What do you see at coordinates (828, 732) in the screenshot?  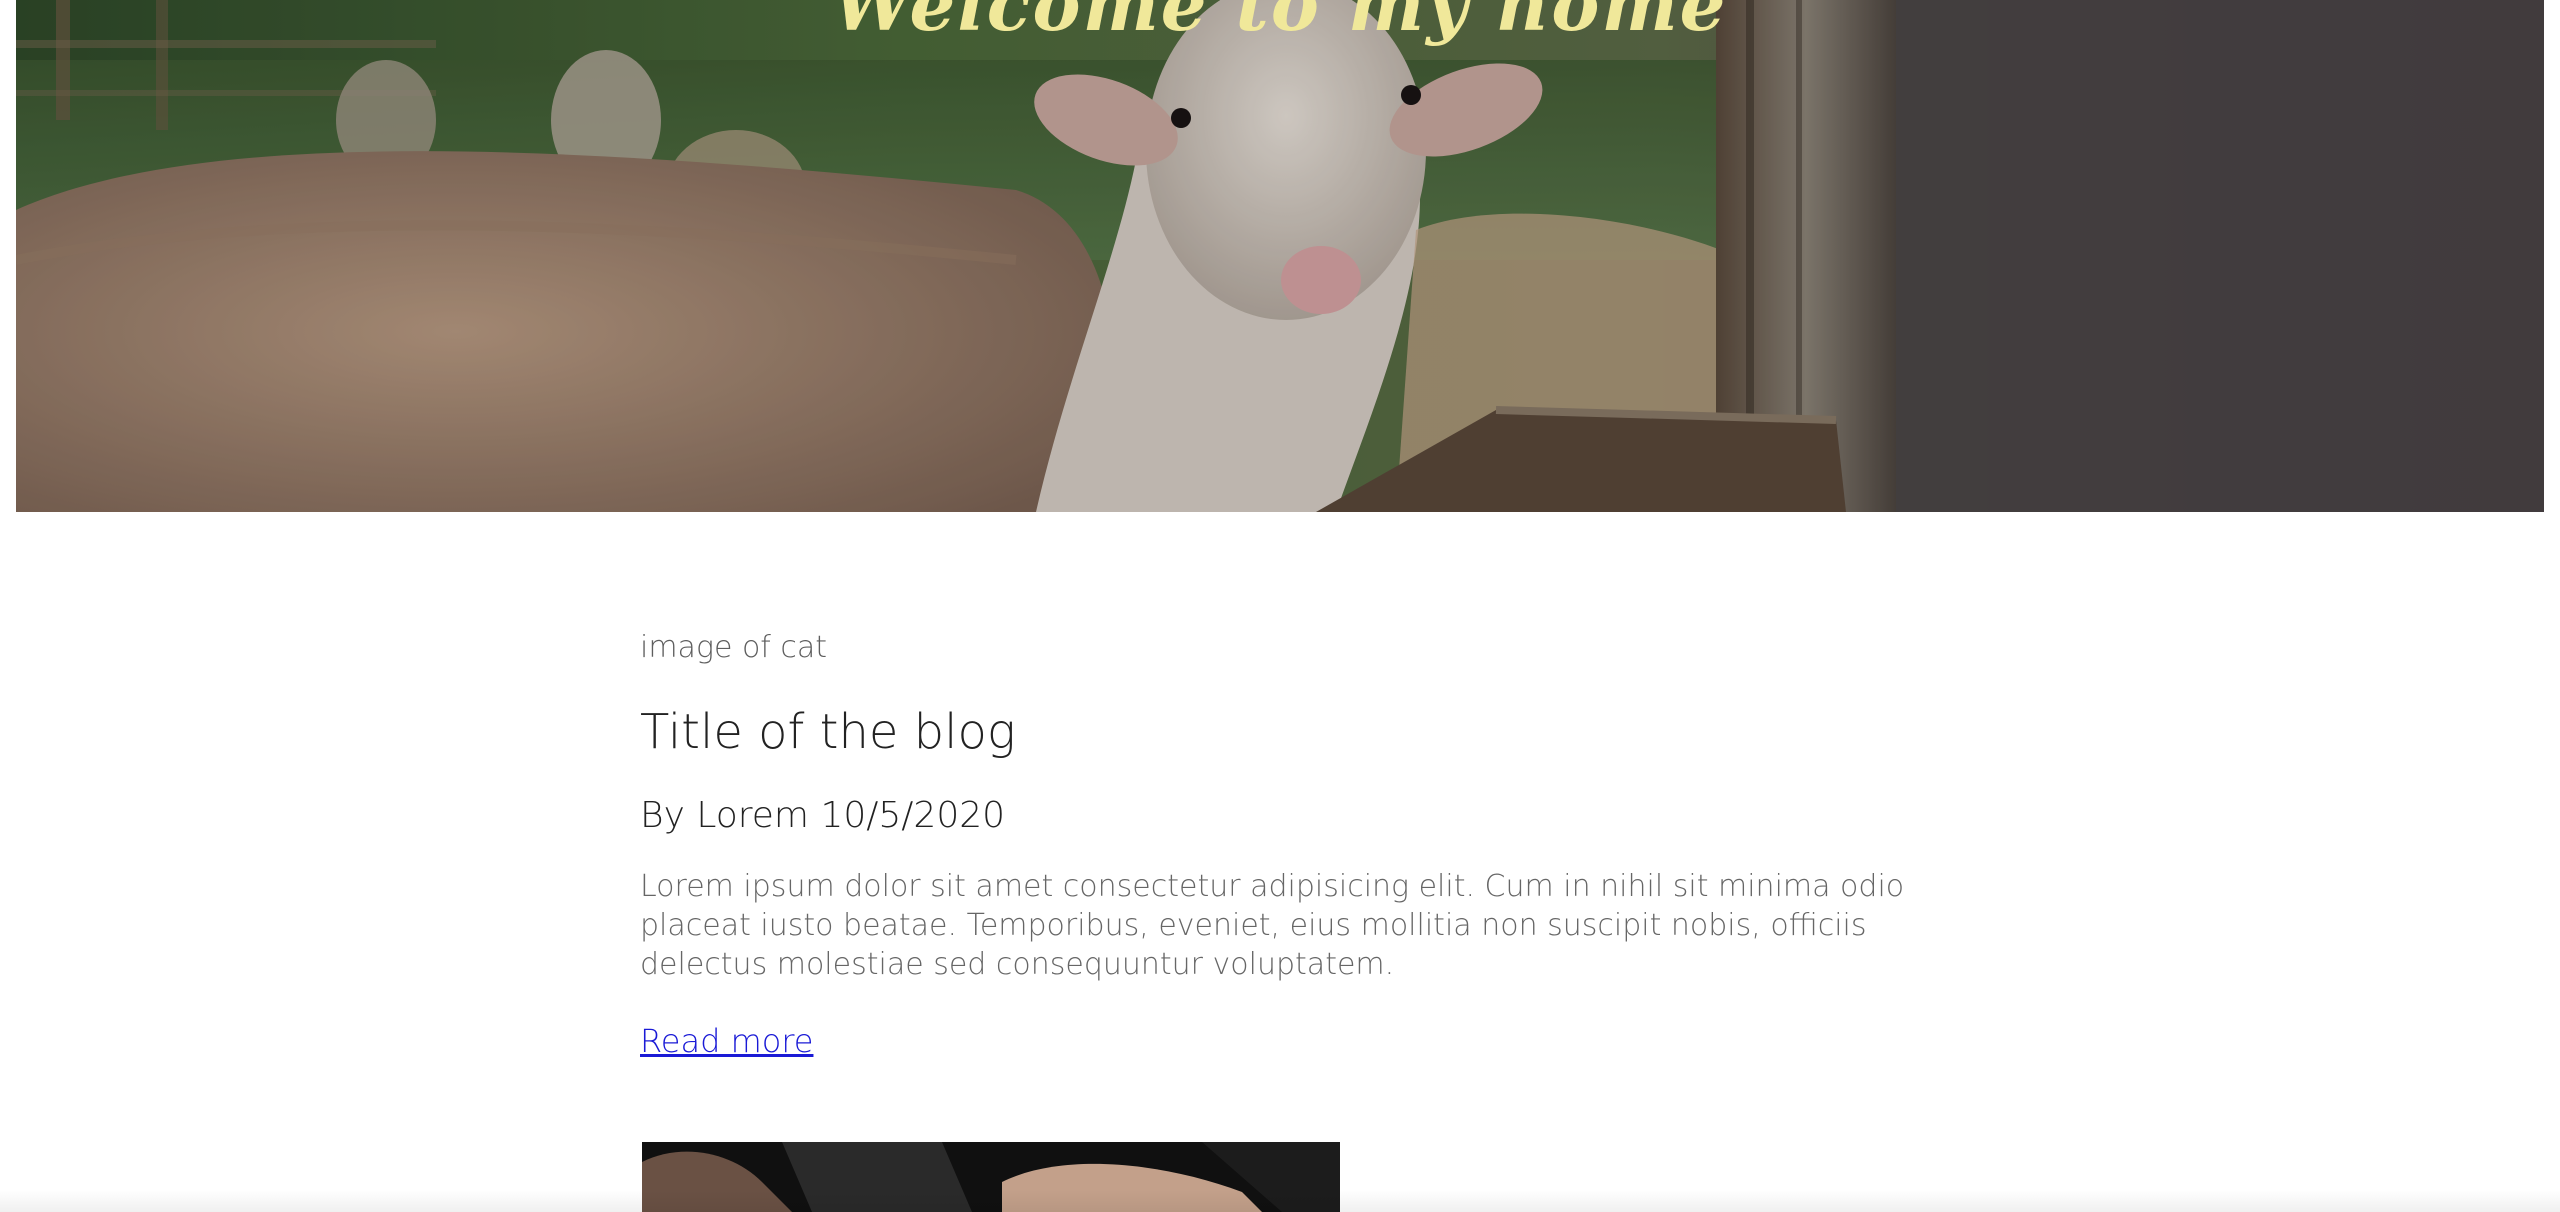 I see `post-title: Title of the blog` at bounding box center [828, 732].